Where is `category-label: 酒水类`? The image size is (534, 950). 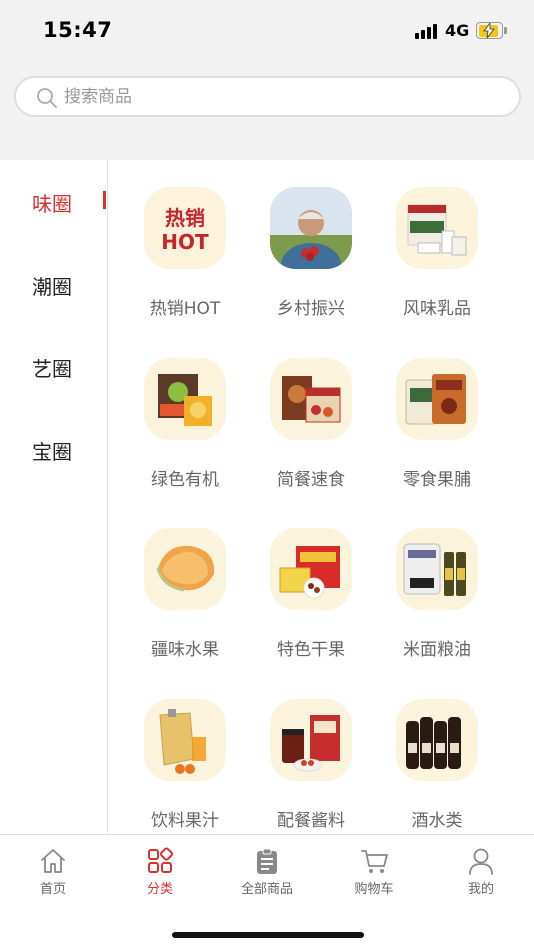
category-label: 酒水类 is located at coordinates (437, 821).